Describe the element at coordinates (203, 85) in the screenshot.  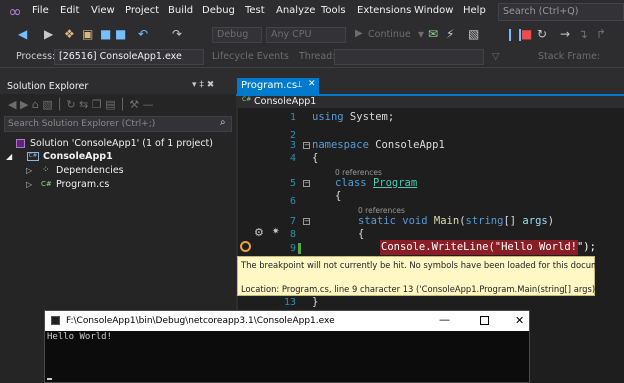
I see `panel-options-icon: ▾ ‡ ✖` at that location.